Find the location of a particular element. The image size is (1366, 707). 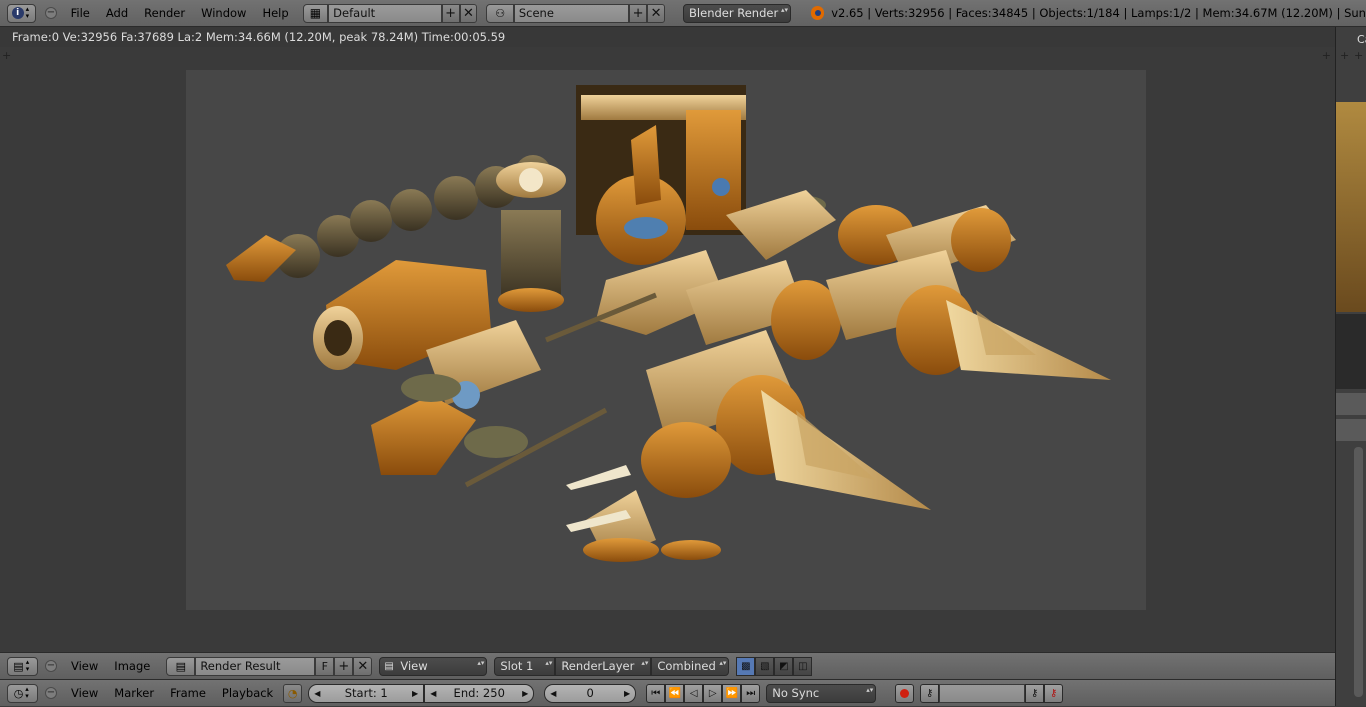

preview-range-button: ◔ is located at coordinates (293, 693).